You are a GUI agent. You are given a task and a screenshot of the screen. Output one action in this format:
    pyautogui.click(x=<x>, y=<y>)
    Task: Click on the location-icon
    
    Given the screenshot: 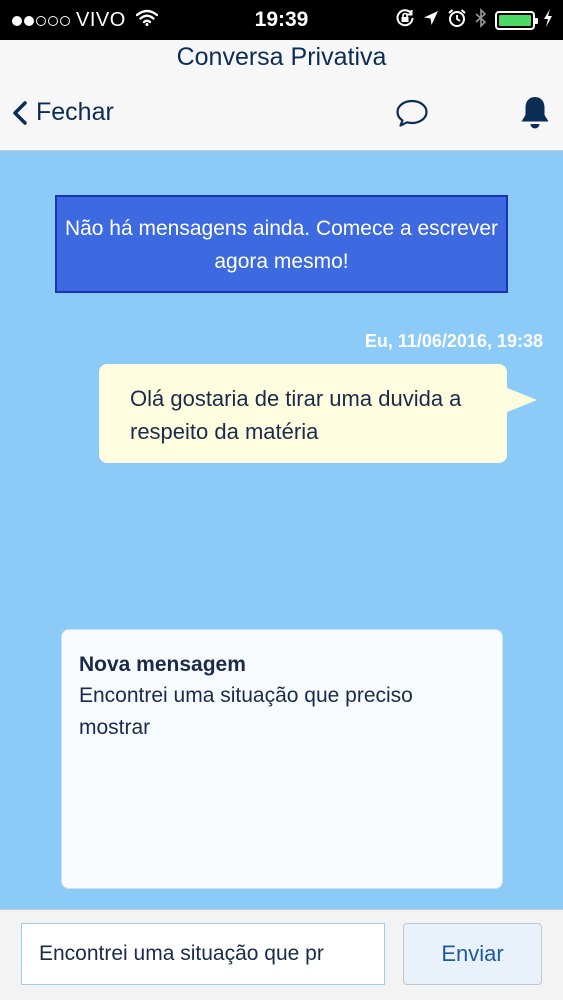 What is the action you would take?
    pyautogui.click(x=431, y=20)
    